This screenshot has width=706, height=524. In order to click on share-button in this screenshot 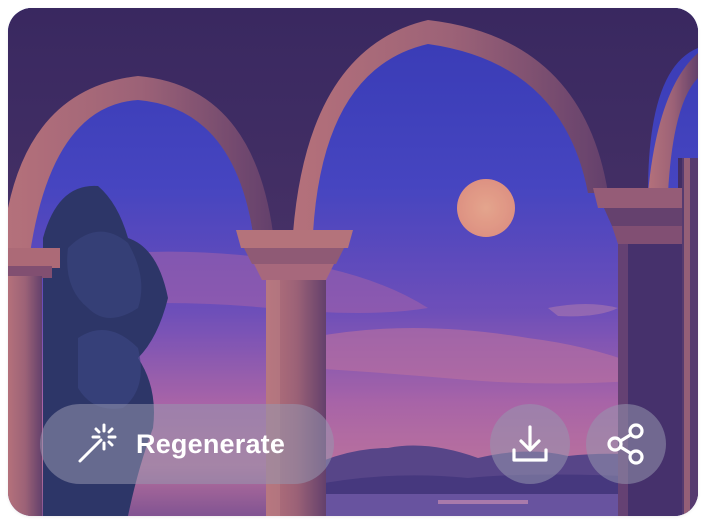, I will do `click(626, 444)`.